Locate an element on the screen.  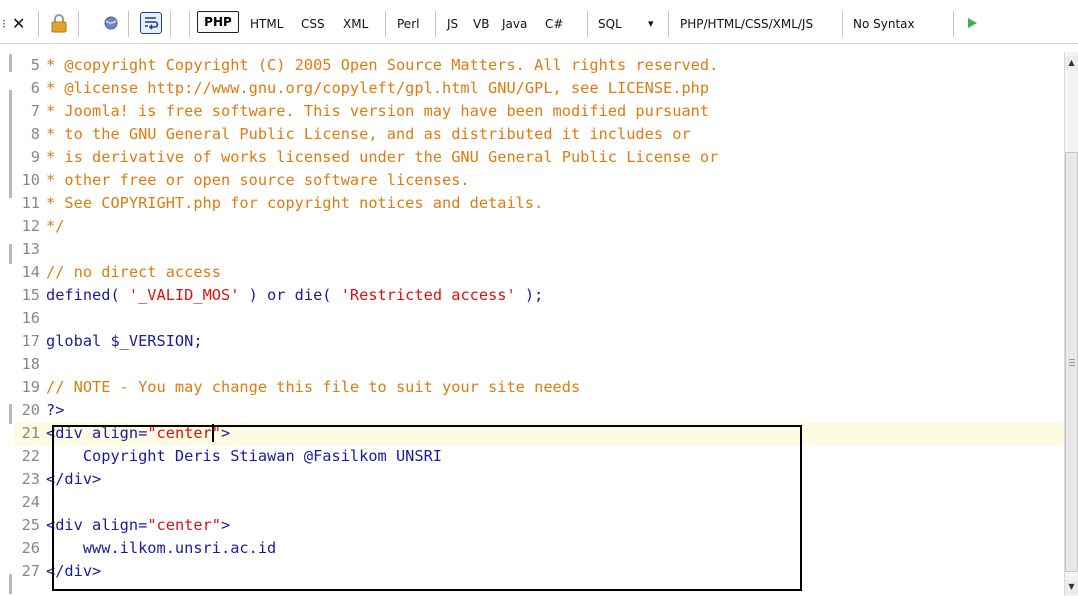
line-number: 26 is located at coordinates (30, 548).